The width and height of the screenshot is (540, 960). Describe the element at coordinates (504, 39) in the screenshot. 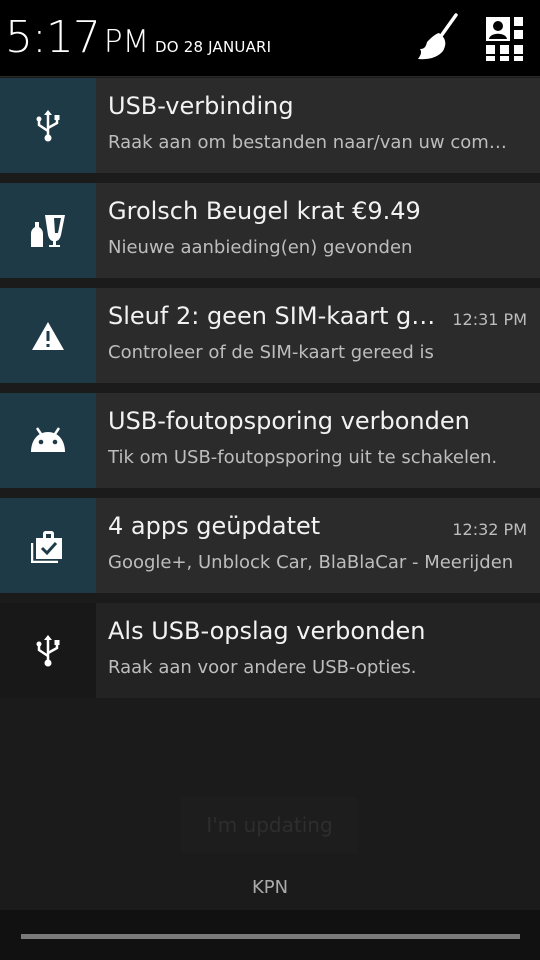

I see `quick-settings-icon` at that location.